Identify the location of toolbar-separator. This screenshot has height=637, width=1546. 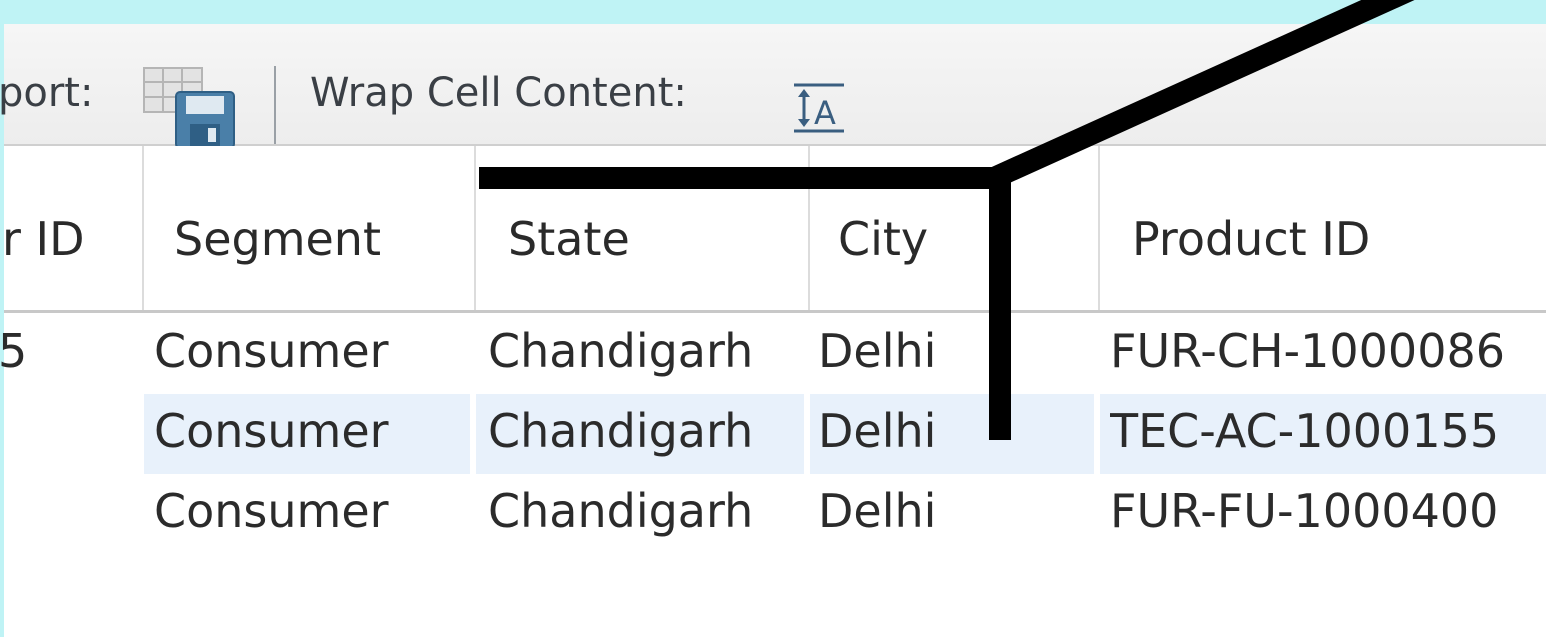
(275, 105).